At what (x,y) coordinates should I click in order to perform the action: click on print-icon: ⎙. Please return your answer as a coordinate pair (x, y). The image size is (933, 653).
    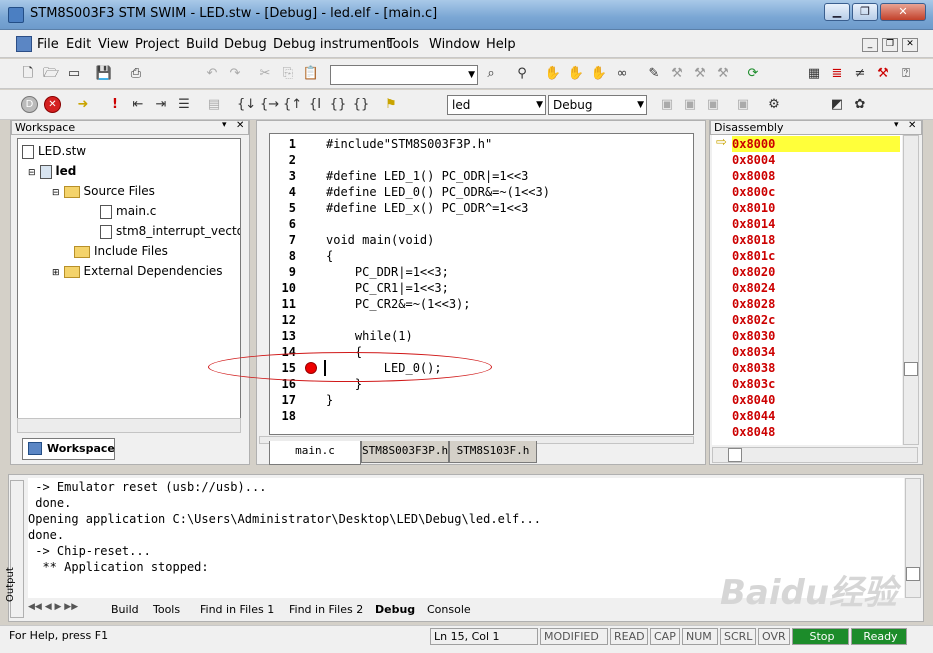
    Looking at the image, I should click on (136, 74).